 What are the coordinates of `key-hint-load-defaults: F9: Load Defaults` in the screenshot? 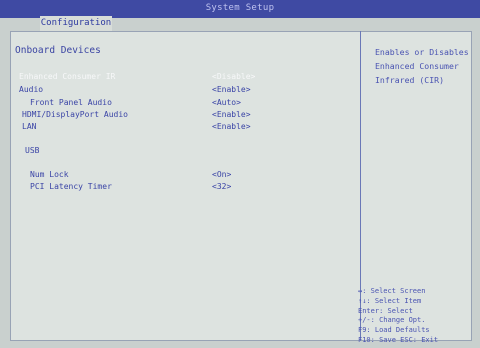 It's located at (394, 330).